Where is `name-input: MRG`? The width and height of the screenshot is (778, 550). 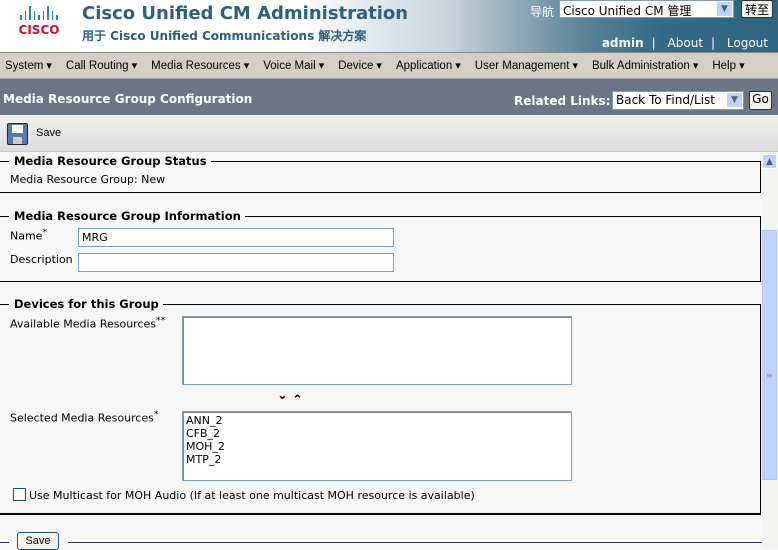 name-input: MRG is located at coordinates (236, 237).